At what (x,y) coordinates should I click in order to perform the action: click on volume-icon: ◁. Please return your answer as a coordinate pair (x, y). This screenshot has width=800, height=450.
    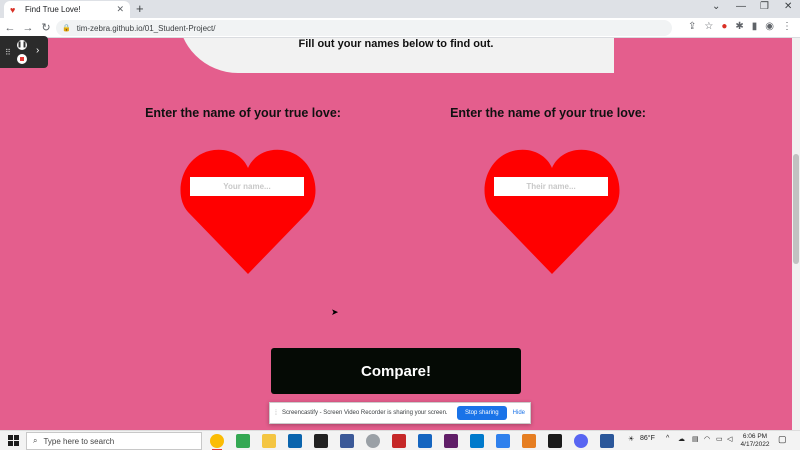
    Looking at the image, I should click on (729, 439).